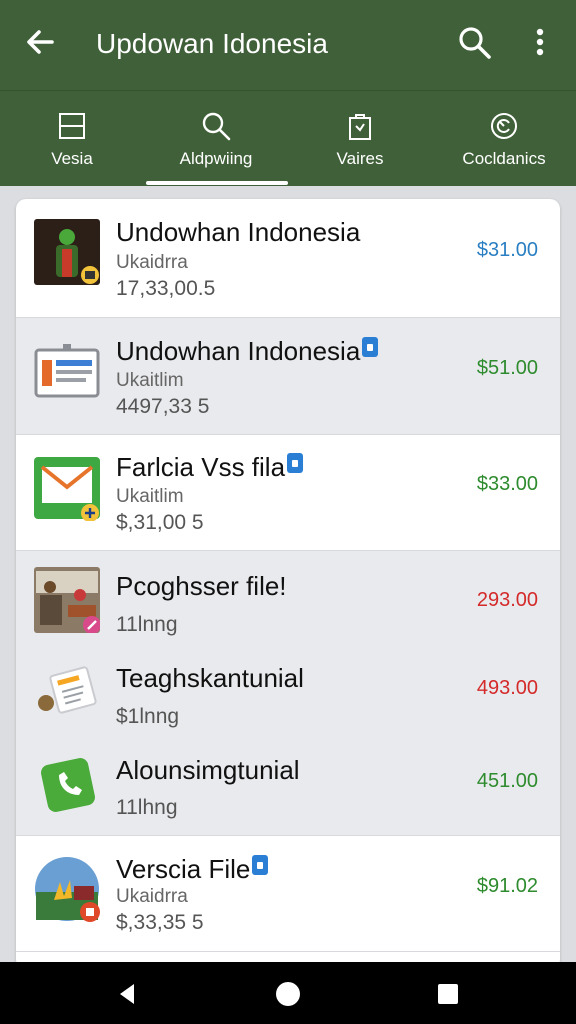  What do you see at coordinates (360, 127) in the screenshot?
I see `shopping-bag-icon` at bounding box center [360, 127].